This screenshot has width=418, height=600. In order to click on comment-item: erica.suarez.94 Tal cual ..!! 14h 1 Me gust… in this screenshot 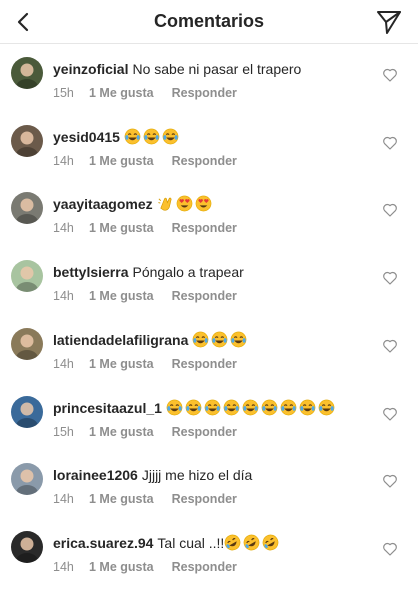, I will do `click(209, 552)`.